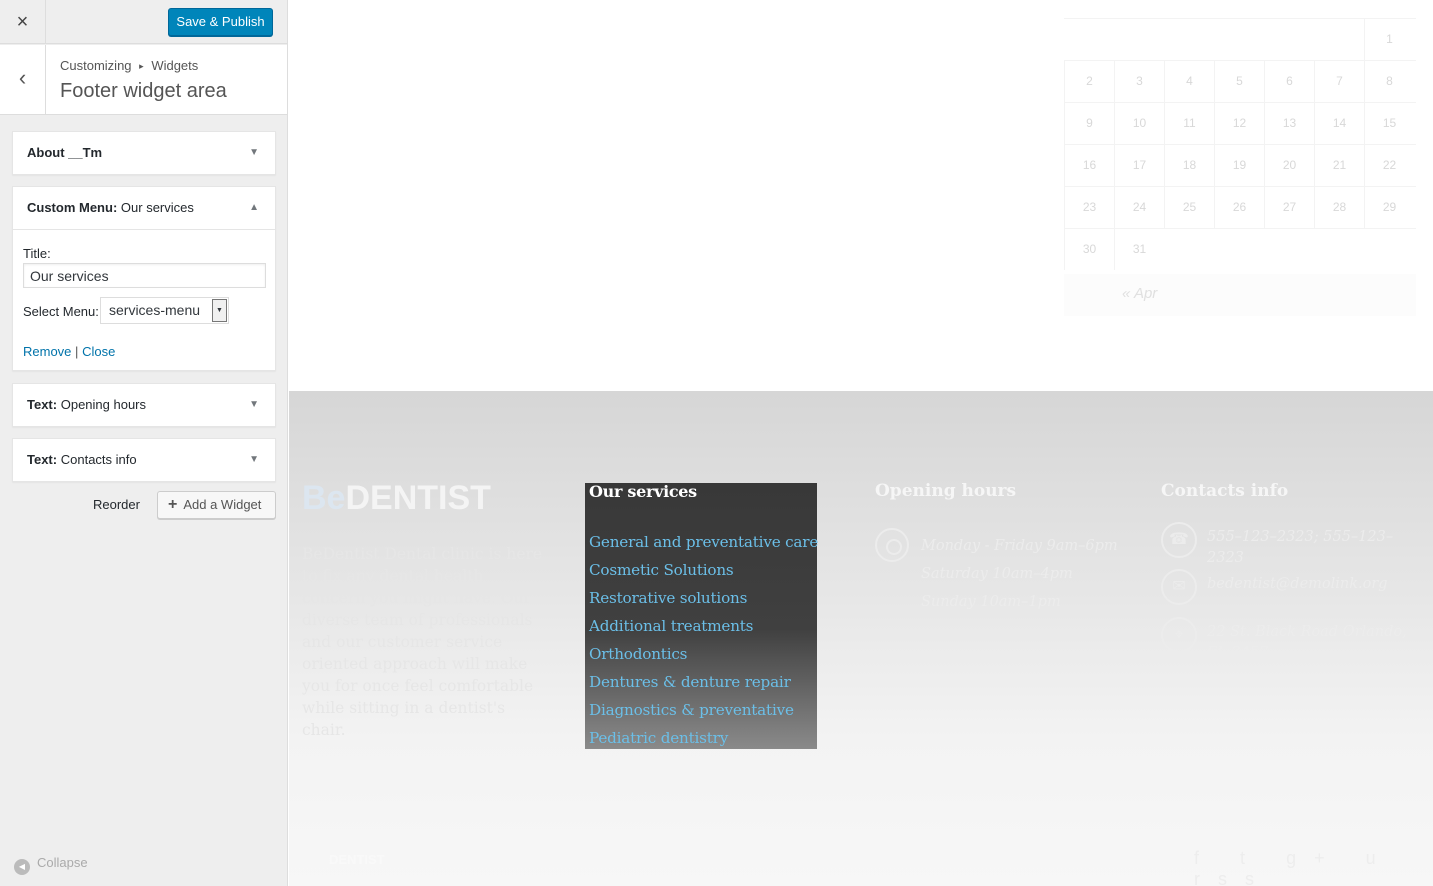 This screenshot has height=886, width=1433. What do you see at coordinates (1289, 81) in the screenshot?
I see `calendar-day: 6` at bounding box center [1289, 81].